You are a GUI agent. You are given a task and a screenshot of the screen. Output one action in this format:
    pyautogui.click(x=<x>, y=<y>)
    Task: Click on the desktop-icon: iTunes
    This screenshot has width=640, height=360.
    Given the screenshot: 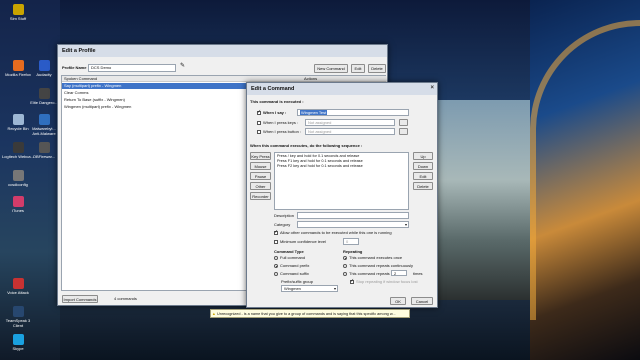 What is the action you would take?
    pyautogui.click(x=18, y=204)
    